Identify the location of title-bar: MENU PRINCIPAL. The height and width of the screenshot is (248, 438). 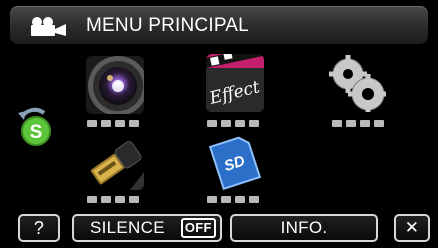
(219, 25).